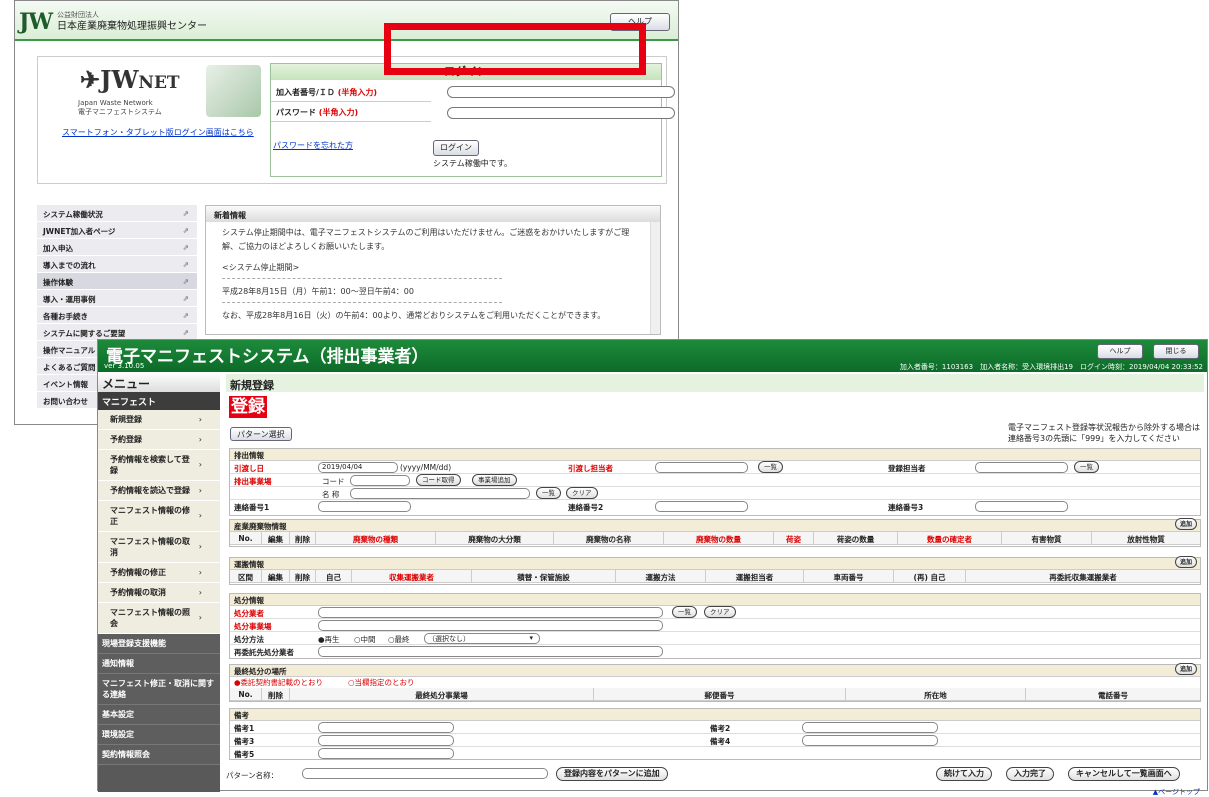 The width and height of the screenshot is (1209, 797). I want to click on code-input, so click(380, 480).